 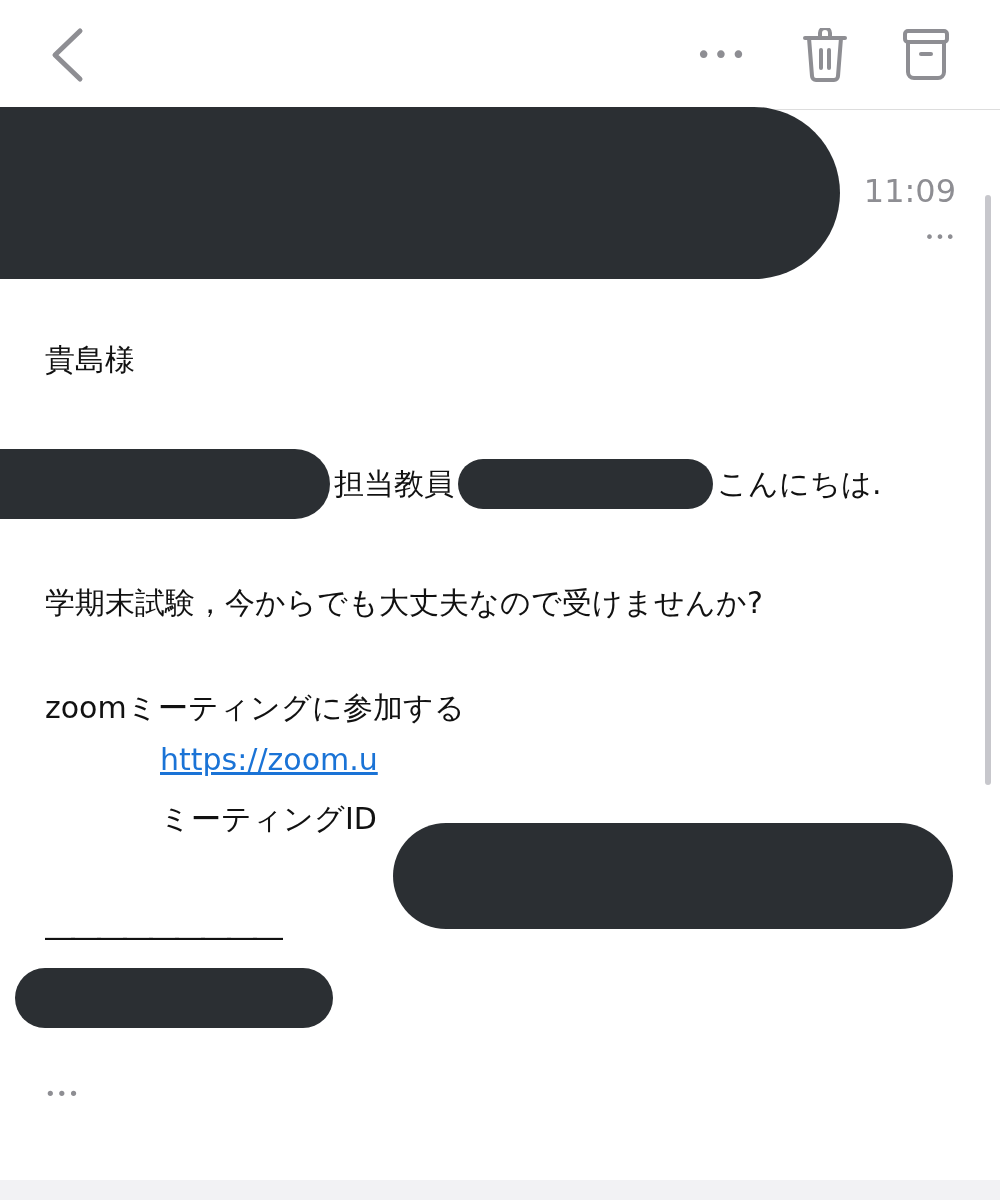 I want to click on details-button: •••, so click(x=940, y=237).